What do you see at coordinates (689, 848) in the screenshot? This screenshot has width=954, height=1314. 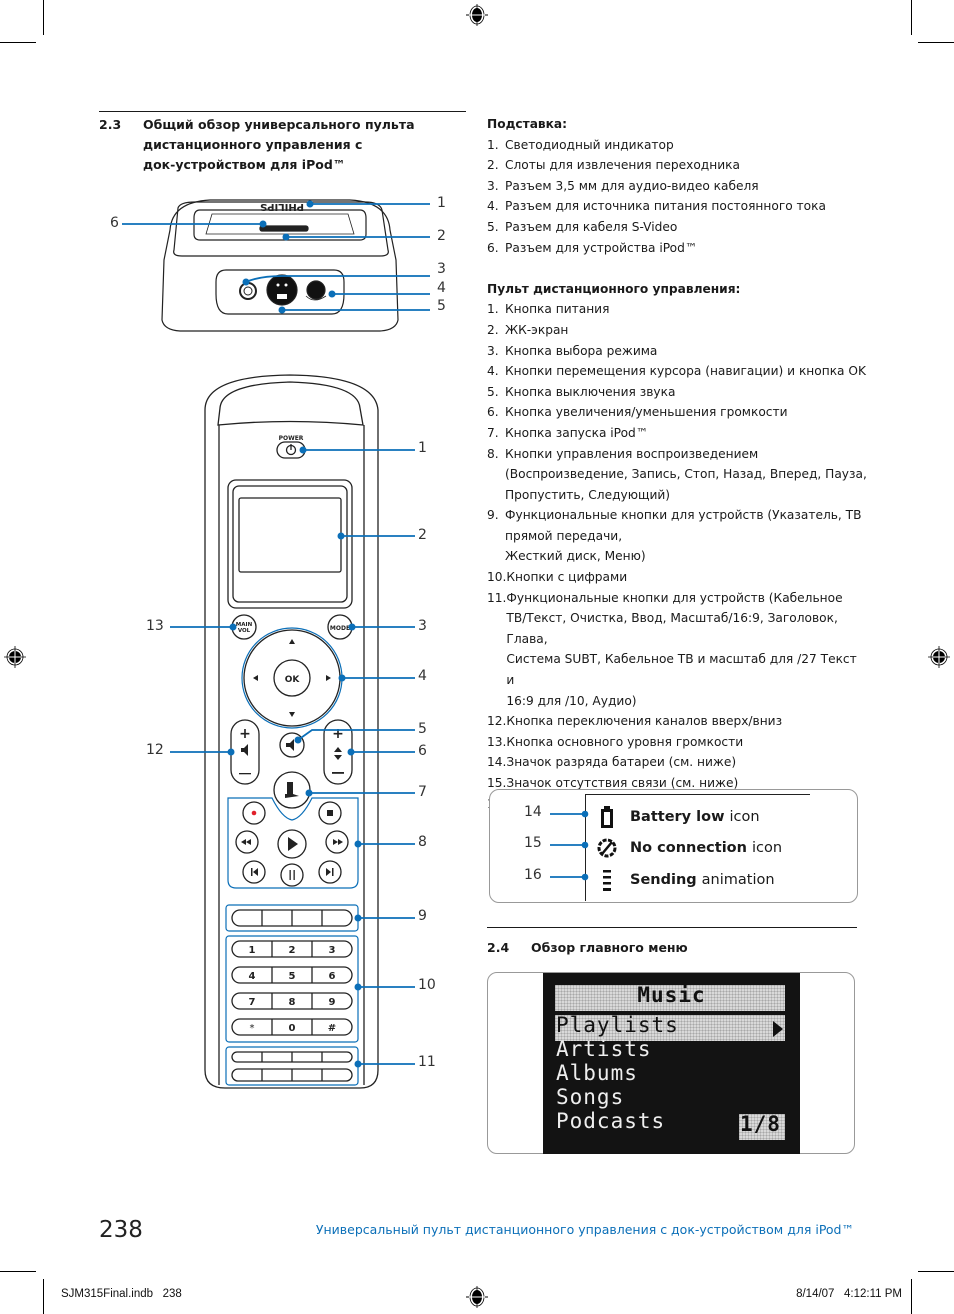 I see `status-row-no-connection: No connection icon` at bounding box center [689, 848].